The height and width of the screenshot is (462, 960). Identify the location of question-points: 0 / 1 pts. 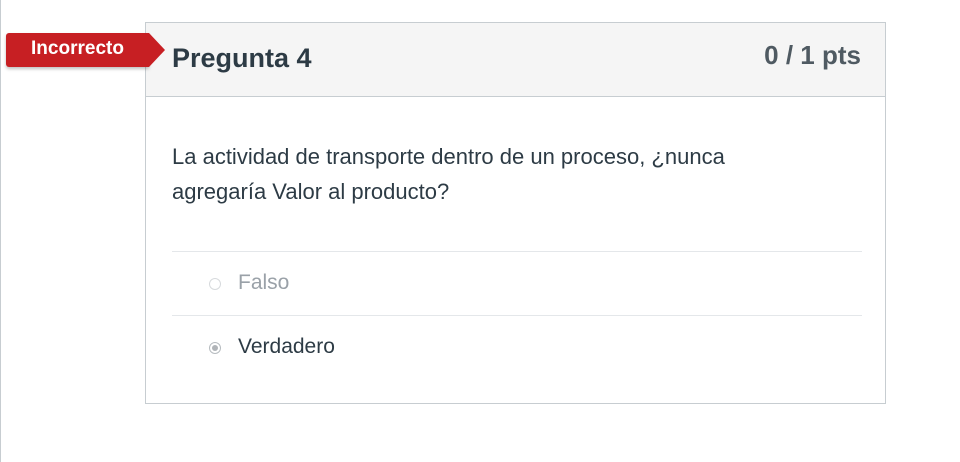
(812, 55).